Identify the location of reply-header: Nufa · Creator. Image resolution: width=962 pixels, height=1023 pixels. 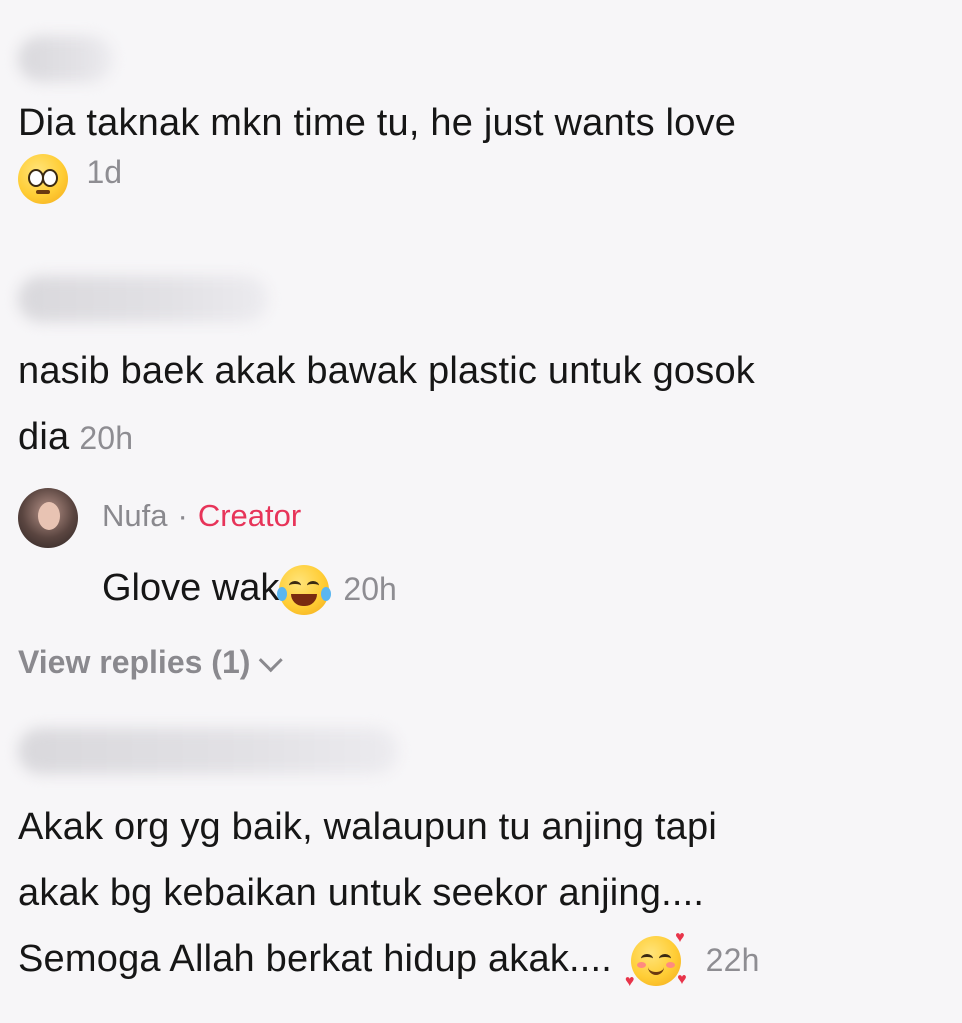
(201, 516).